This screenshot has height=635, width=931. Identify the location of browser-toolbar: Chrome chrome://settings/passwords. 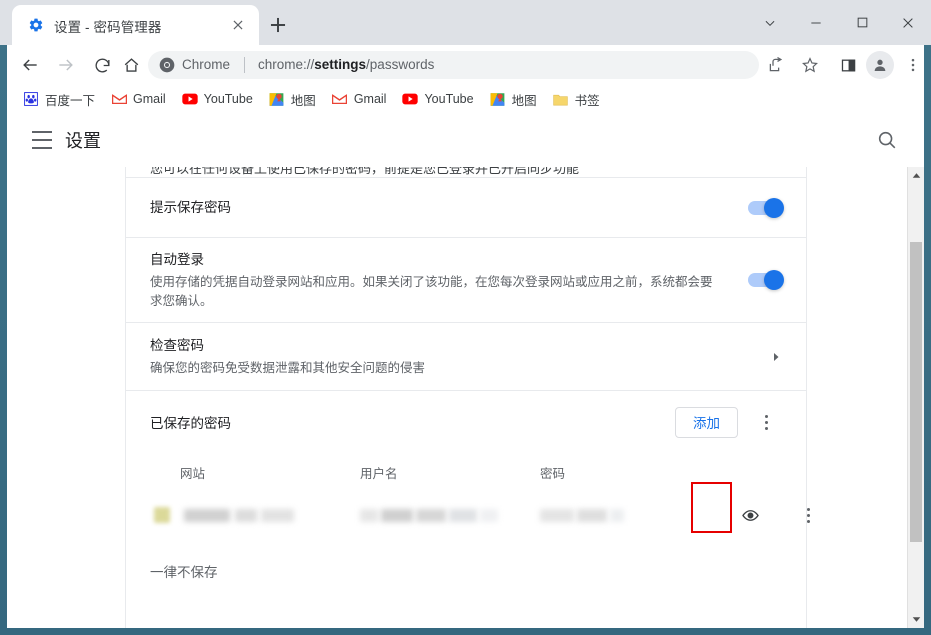
(465, 65).